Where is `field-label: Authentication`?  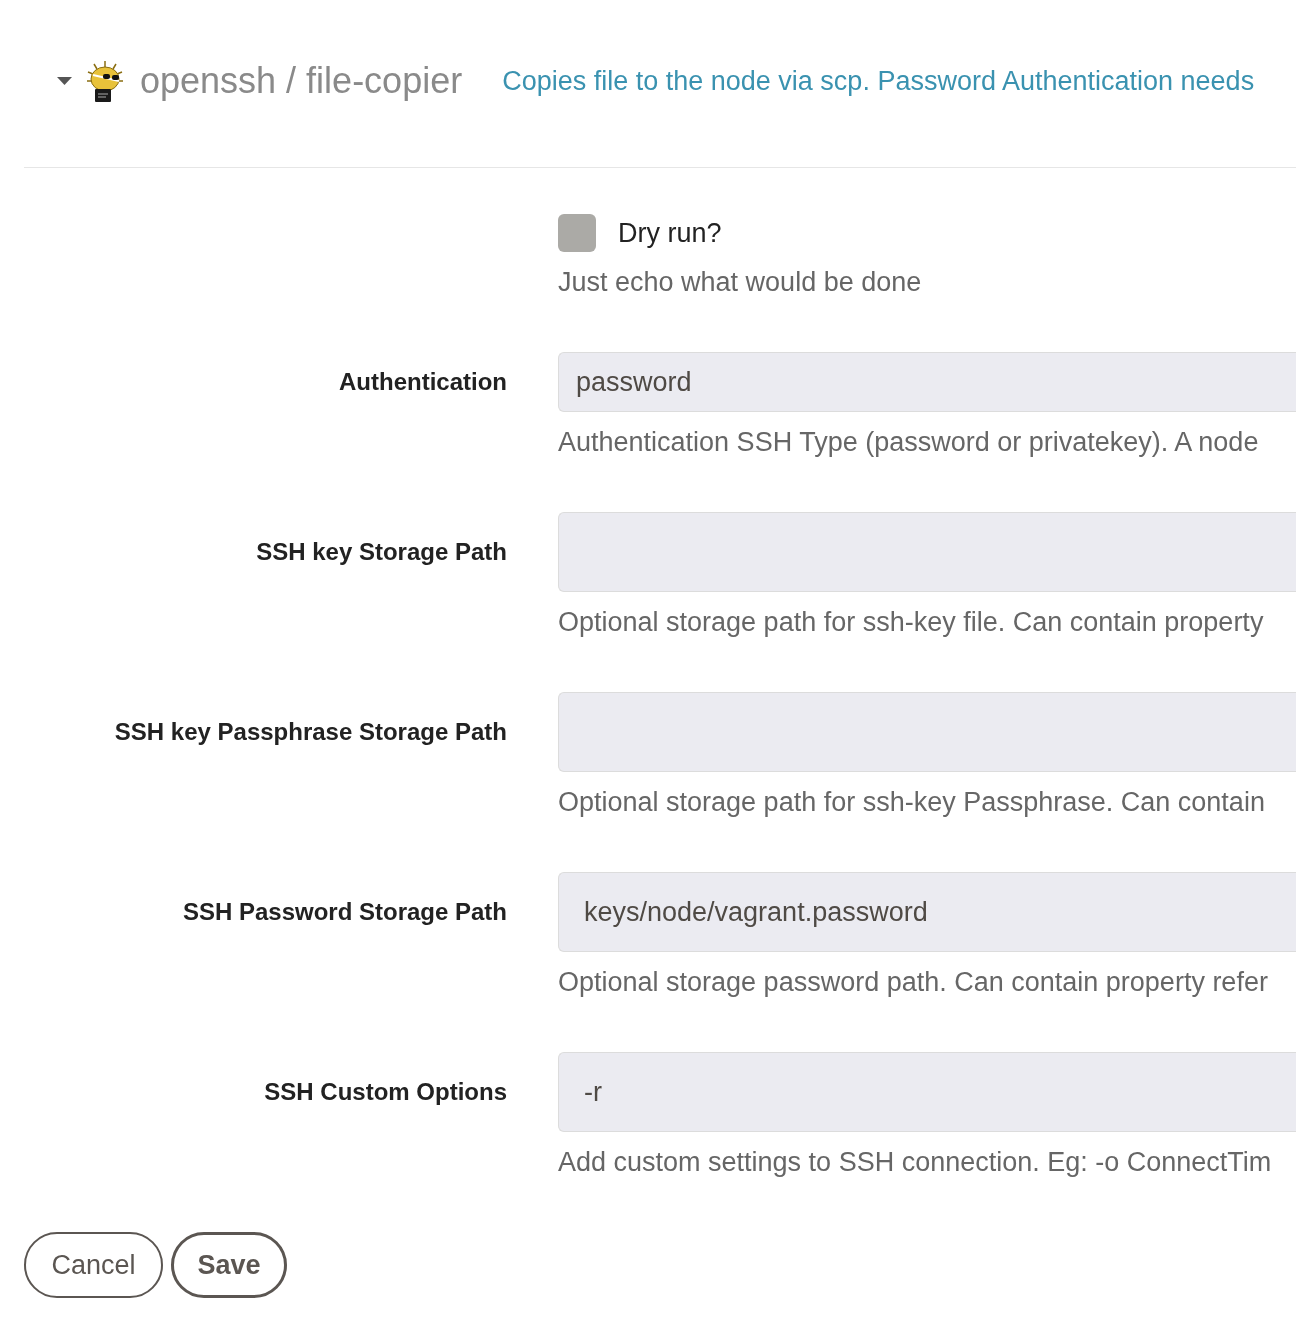 field-label: Authentication is located at coordinates (423, 381).